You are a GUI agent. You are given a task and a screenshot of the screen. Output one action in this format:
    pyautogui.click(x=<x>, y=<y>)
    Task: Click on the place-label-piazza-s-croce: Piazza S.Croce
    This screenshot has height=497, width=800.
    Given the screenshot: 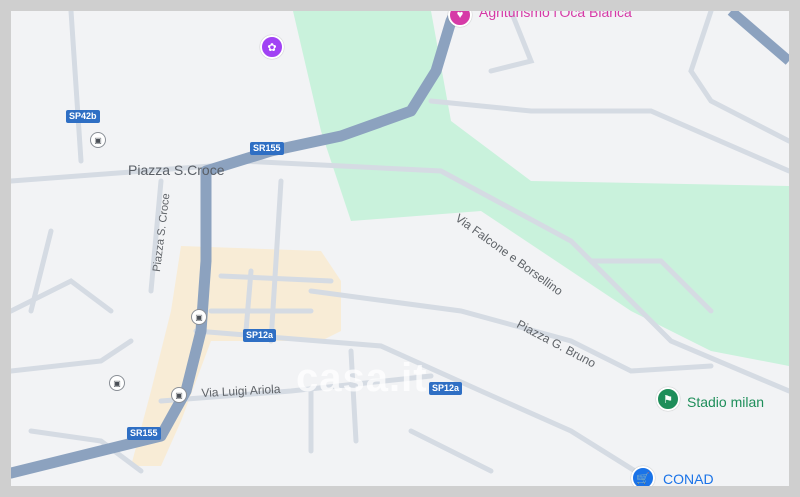 What is the action you would take?
    pyautogui.click(x=176, y=170)
    